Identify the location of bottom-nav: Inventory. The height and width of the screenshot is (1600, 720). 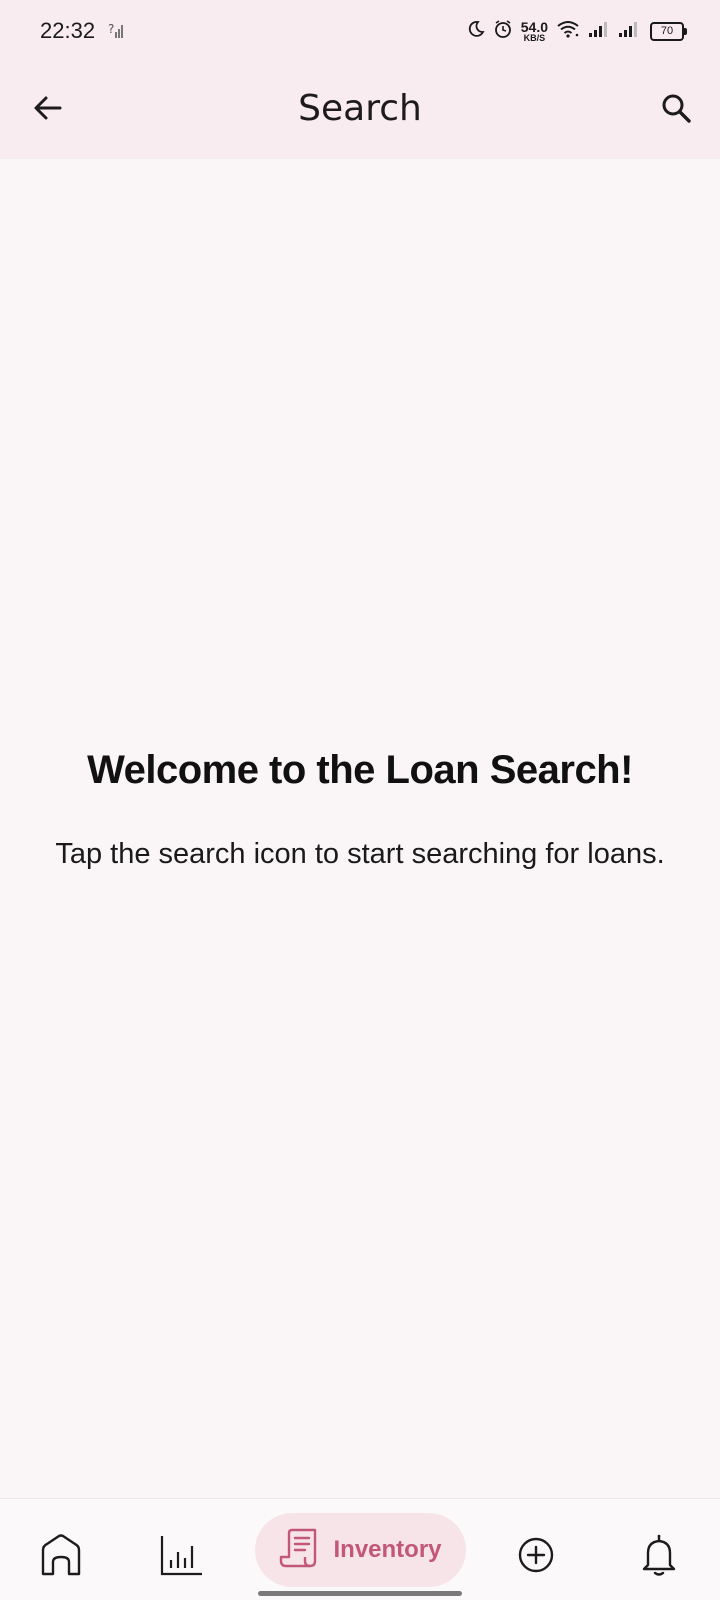
(360, 1549).